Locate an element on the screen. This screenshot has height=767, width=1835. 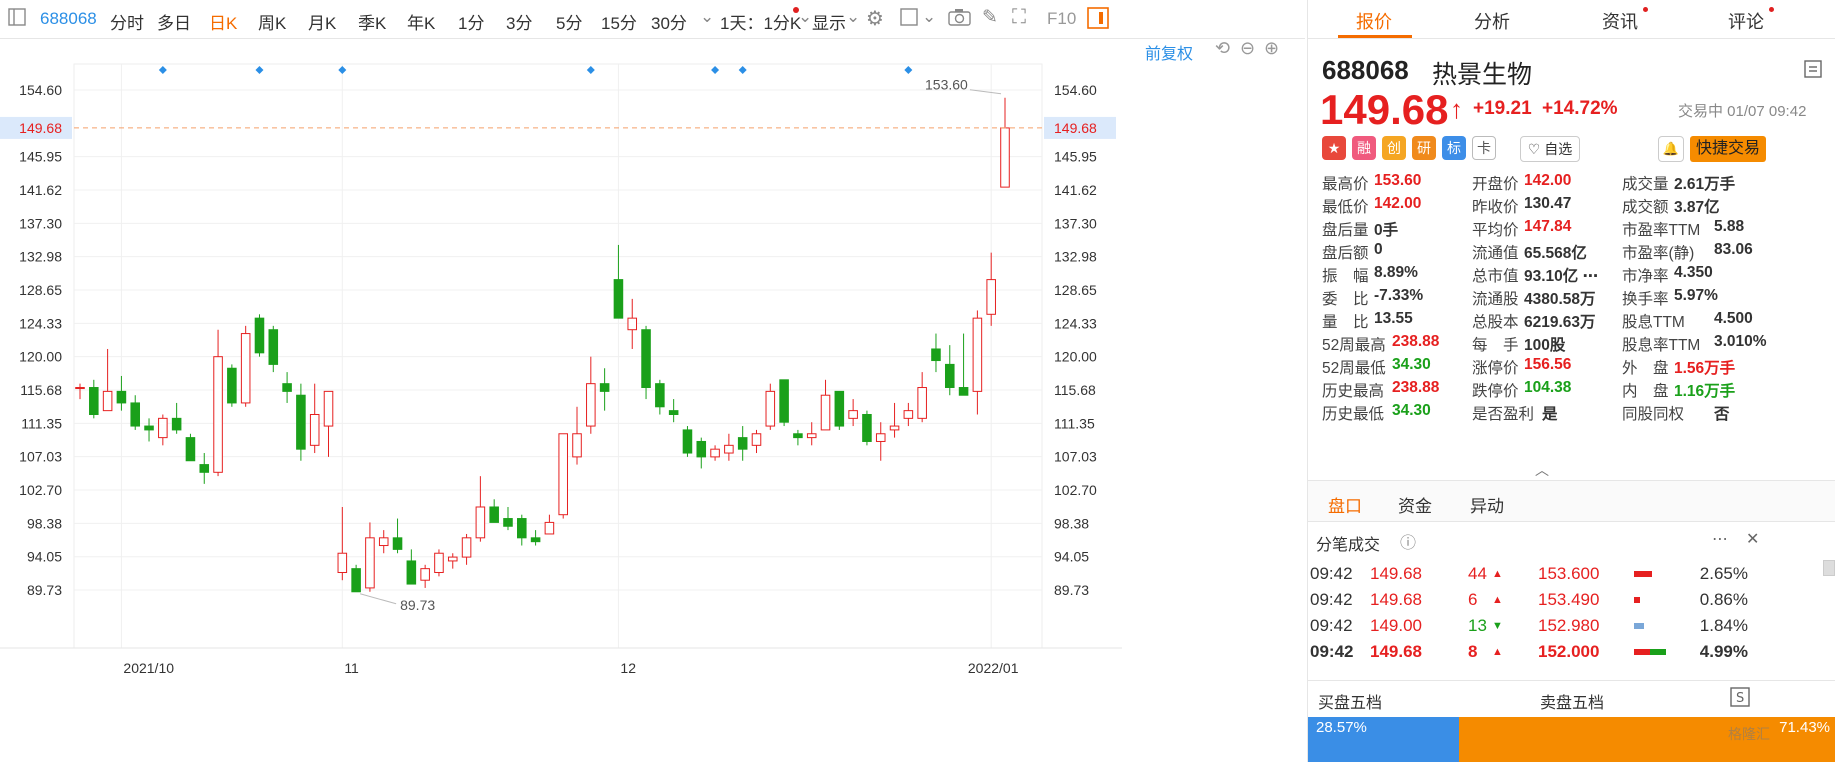
undo-icon: ⟲ is located at coordinates (1222, 48).